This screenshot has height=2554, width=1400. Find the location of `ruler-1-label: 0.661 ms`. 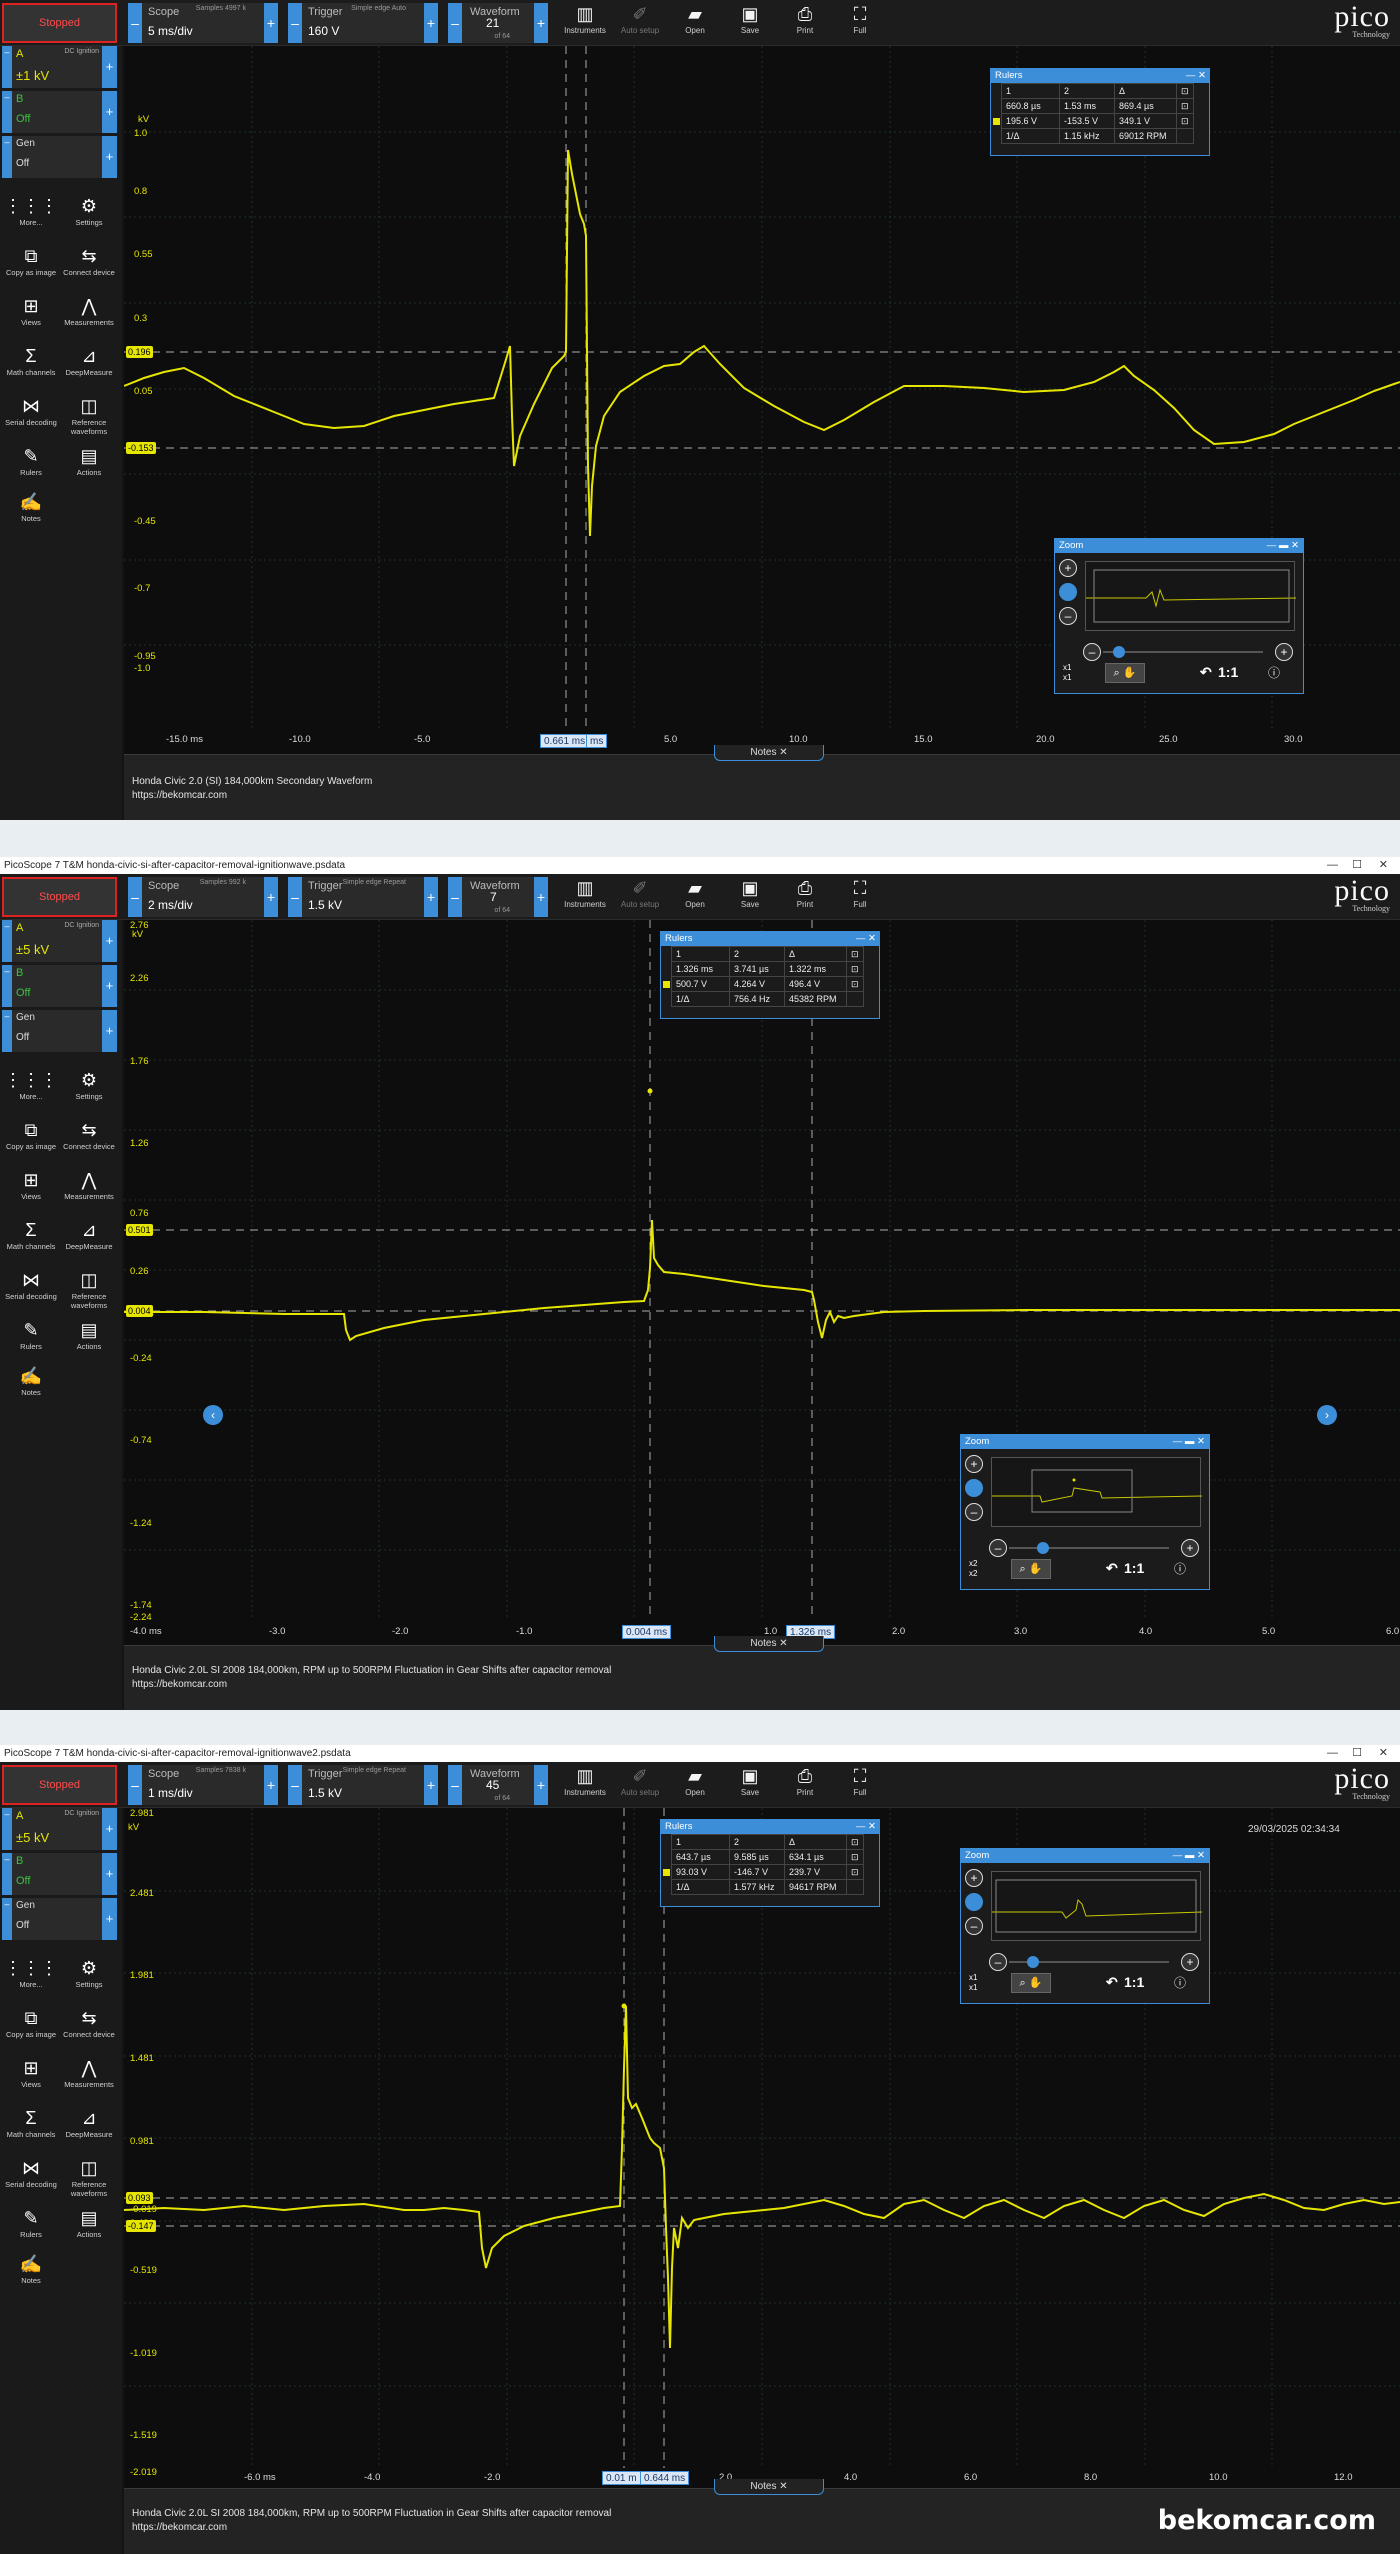

ruler-1-label: 0.661 ms is located at coordinates (565, 741).